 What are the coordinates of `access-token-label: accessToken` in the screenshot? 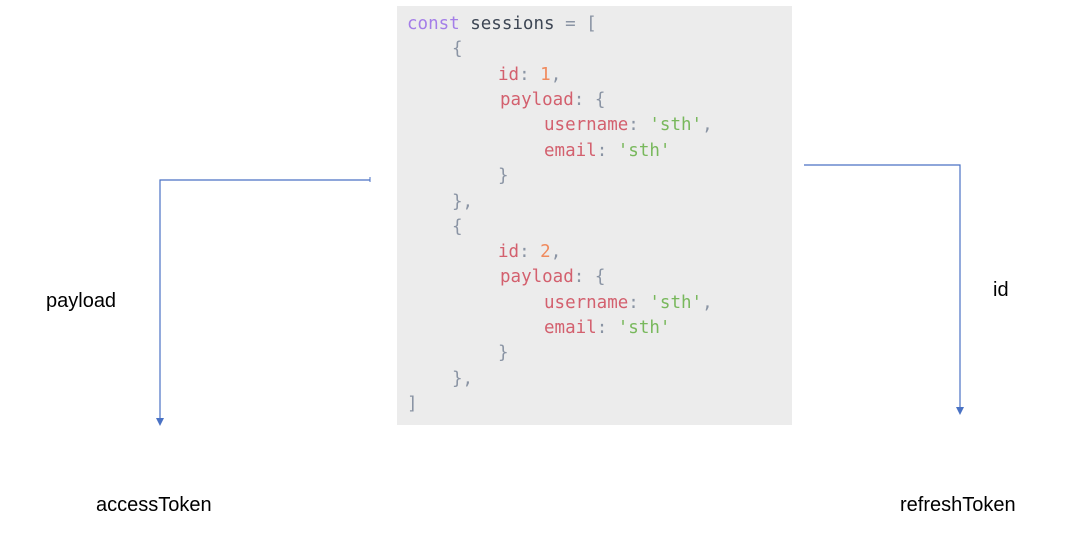 It's located at (154, 505).